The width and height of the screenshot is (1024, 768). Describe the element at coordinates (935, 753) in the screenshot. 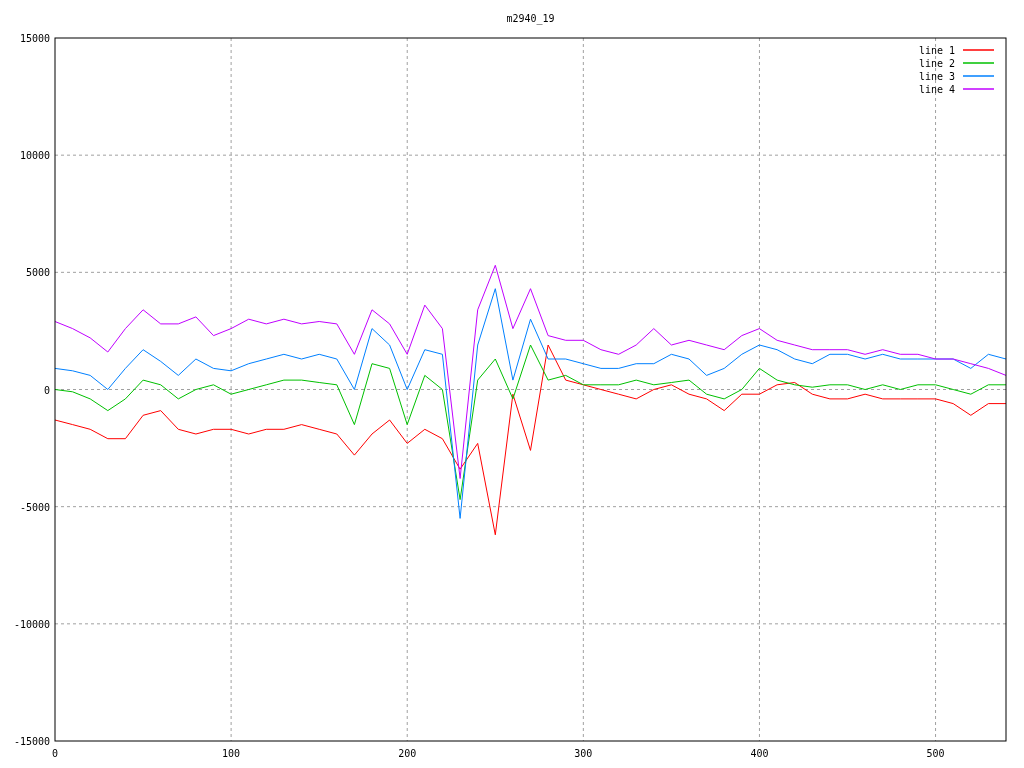

I see `x-tick-label: 500` at that location.